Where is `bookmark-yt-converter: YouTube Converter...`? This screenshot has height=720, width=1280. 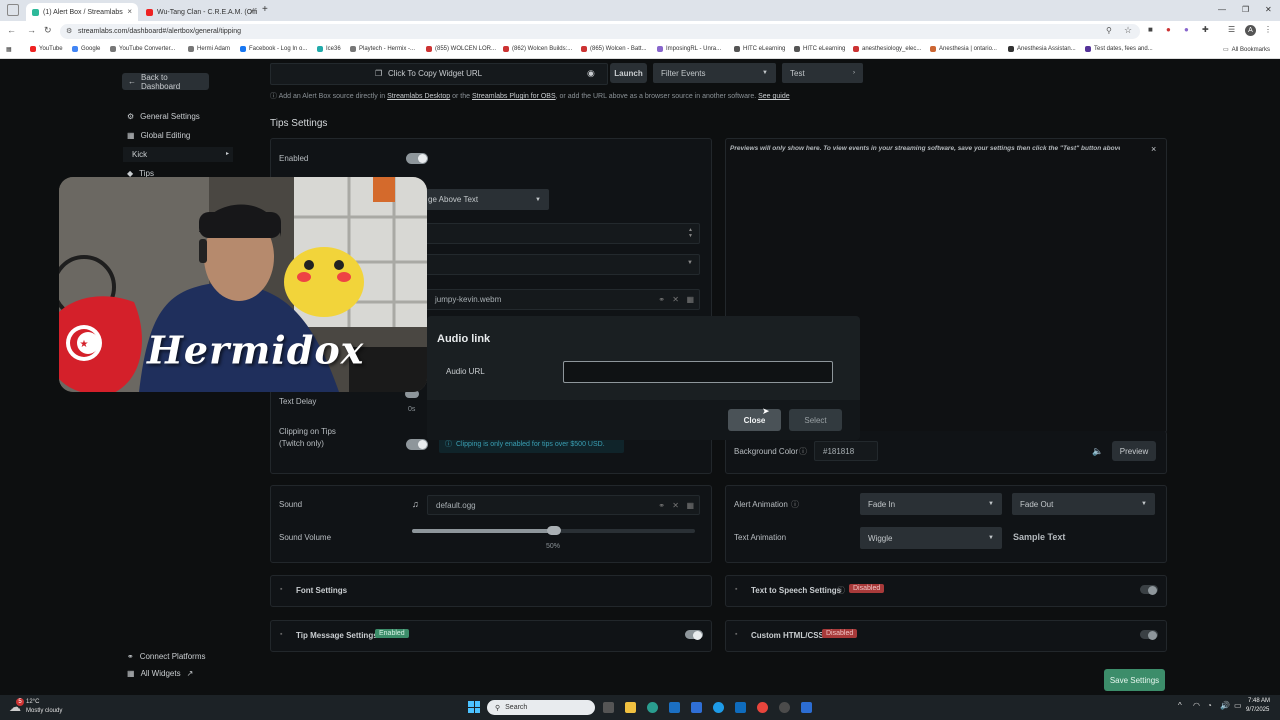 bookmark-yt-converter: YouTube Converter... is located at coordinates (142, 49).